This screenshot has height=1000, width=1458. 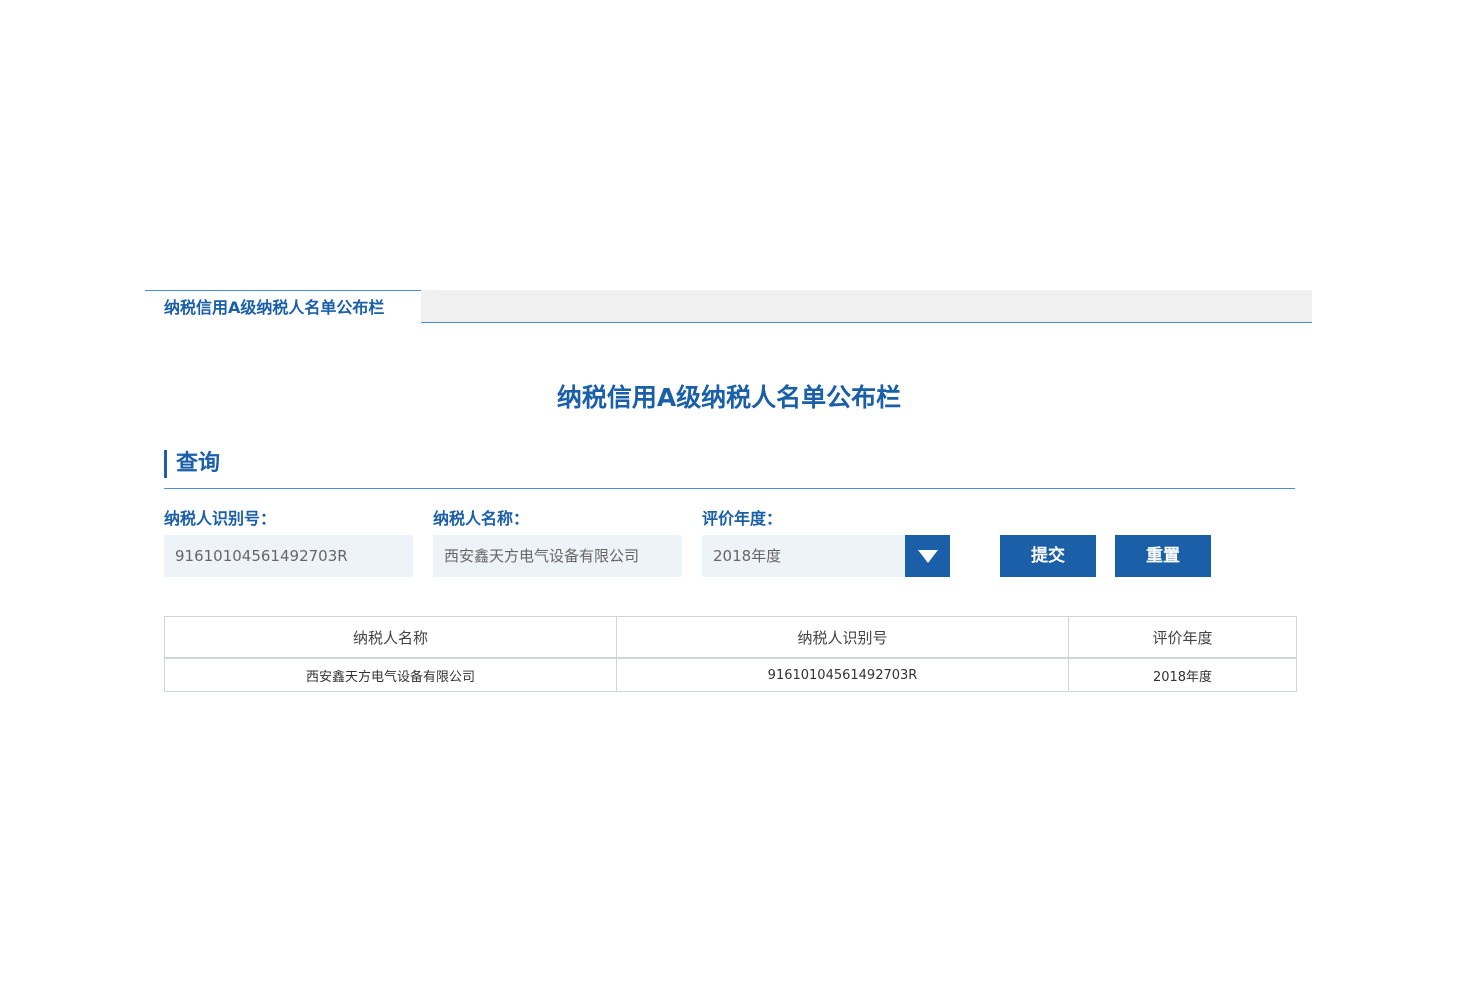 I want to click on eval-year-selected-value: 2018年度, so click(x=747, y=556).